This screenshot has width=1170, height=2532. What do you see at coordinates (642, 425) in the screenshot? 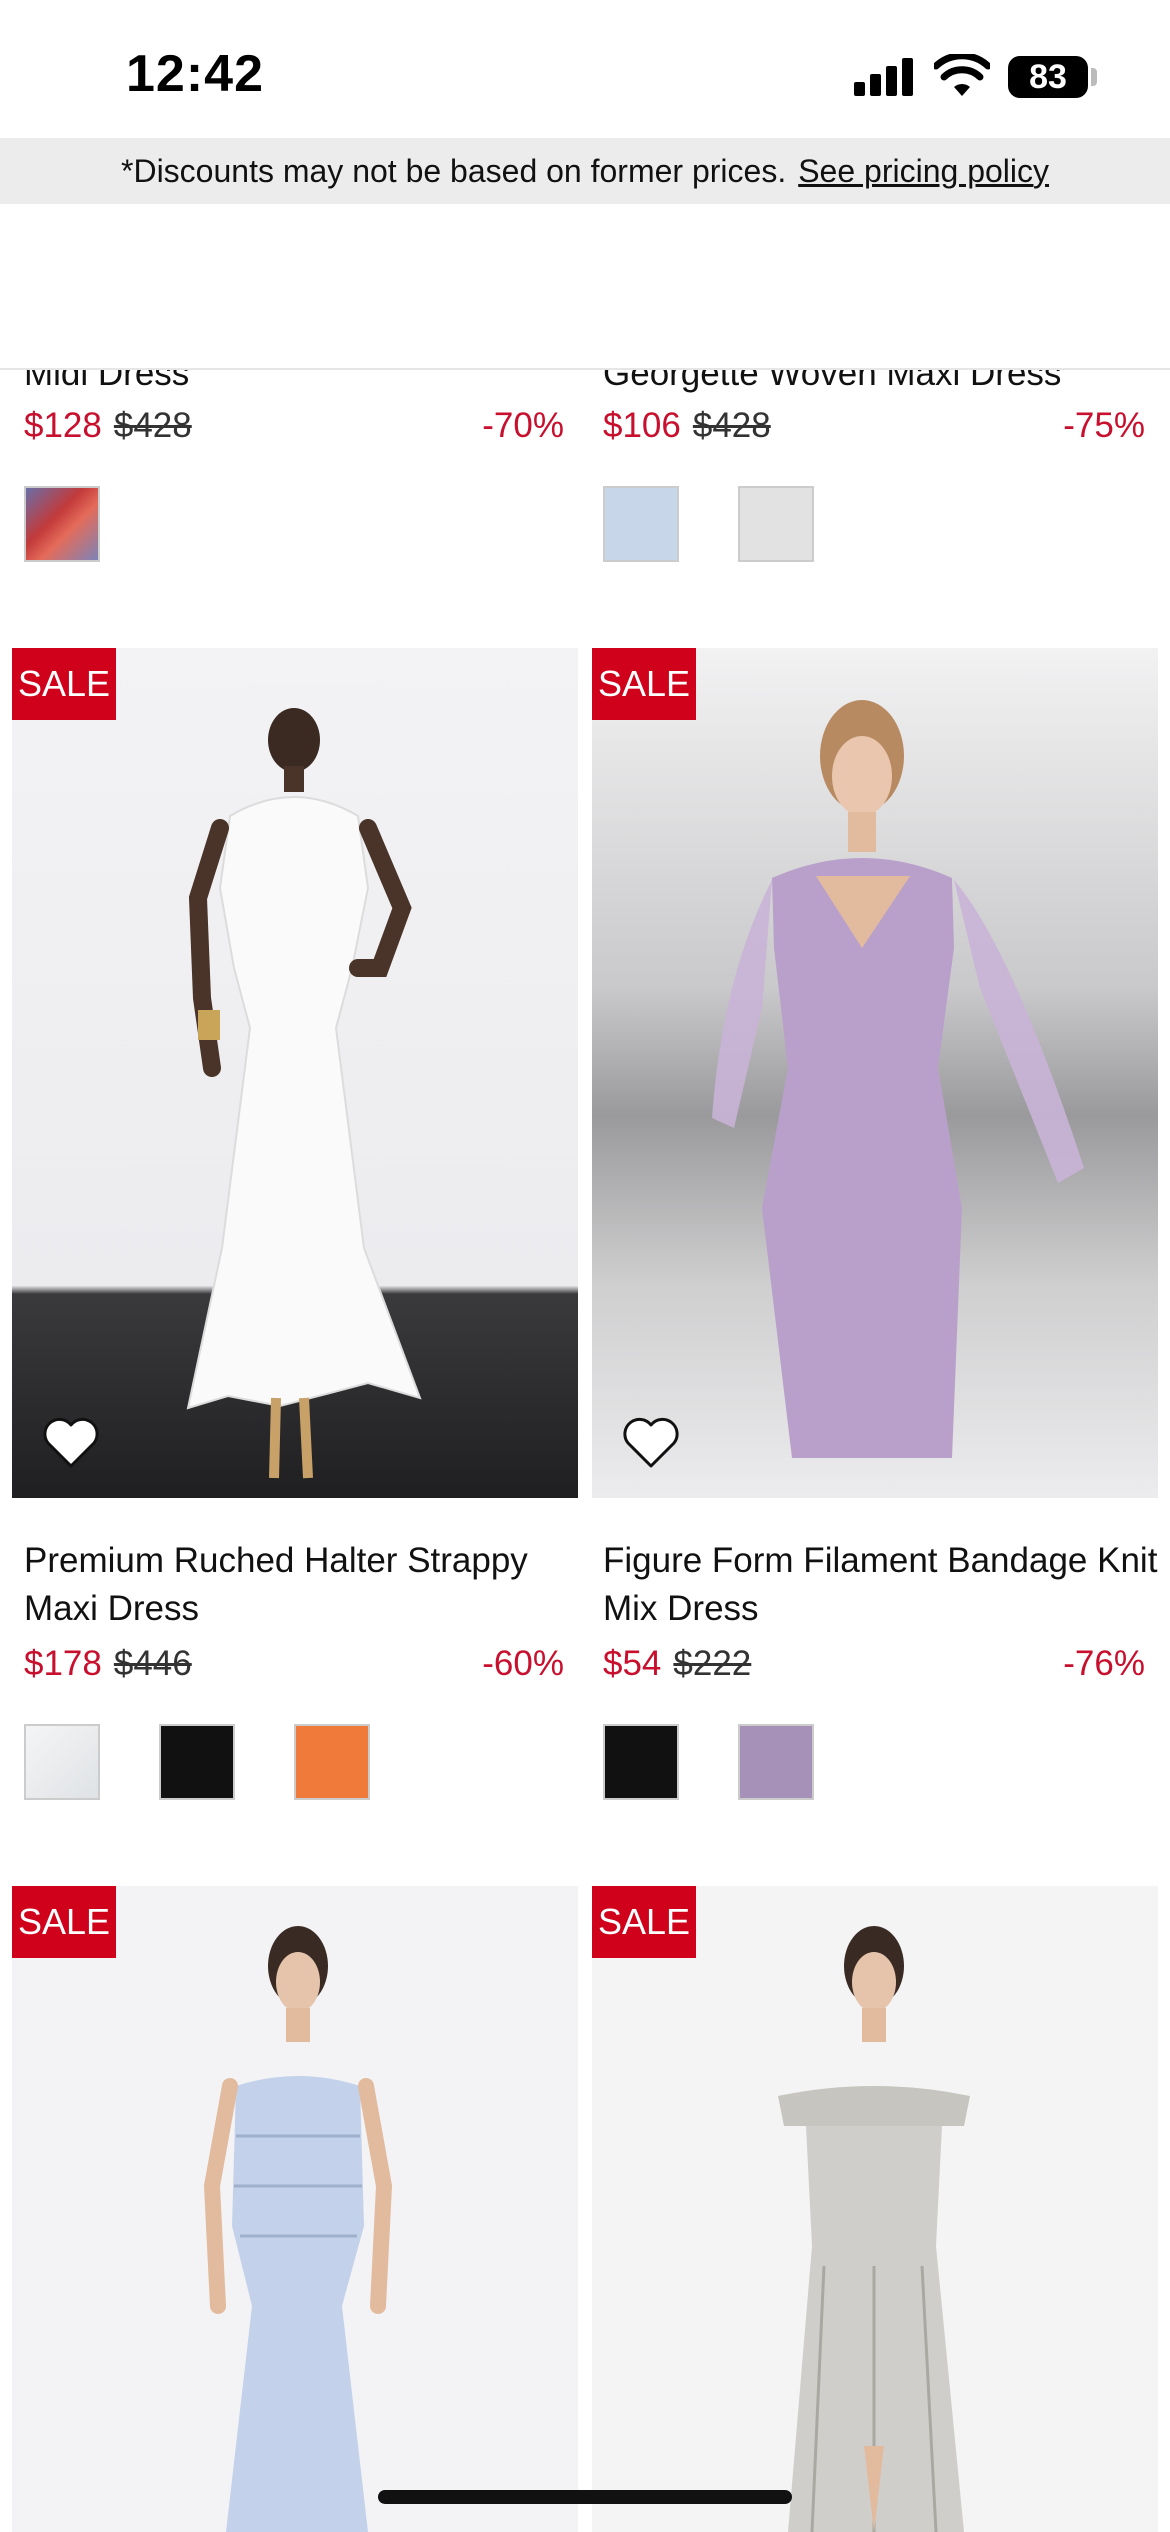
I see `sale-price: $106` at bounding box center [642, 425].